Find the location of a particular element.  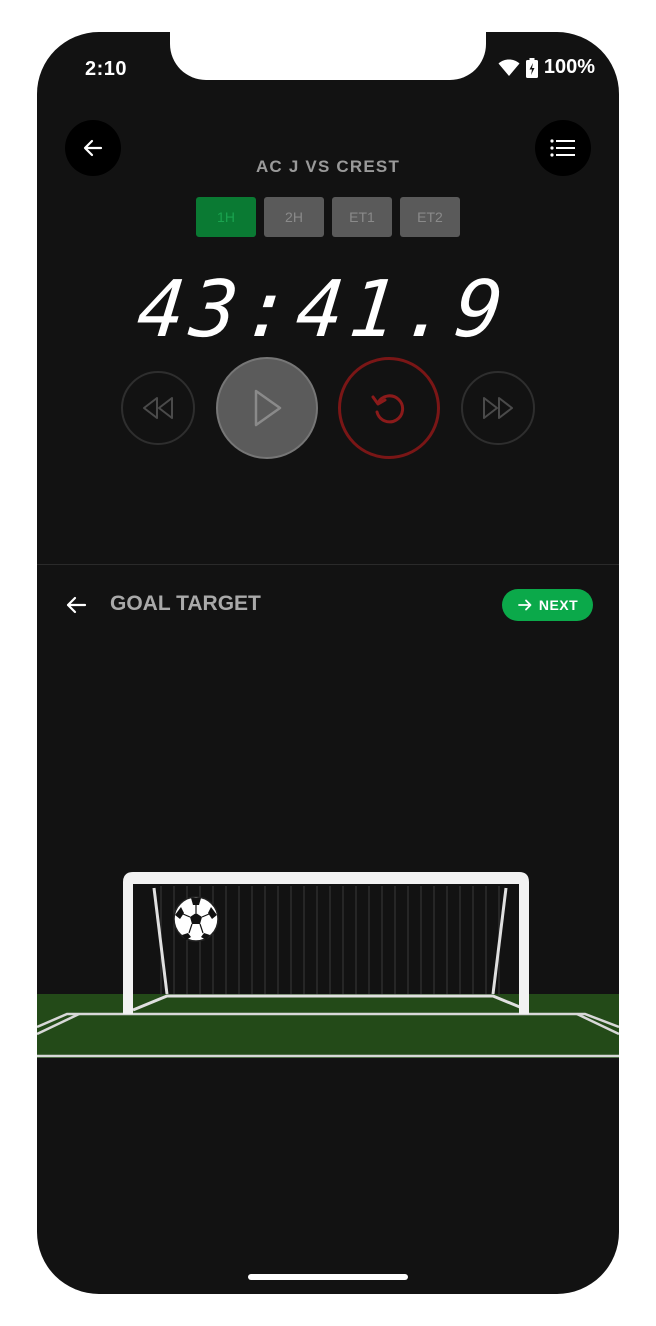

match-title: AC J VS CREST is located at coordinates (328, 166).